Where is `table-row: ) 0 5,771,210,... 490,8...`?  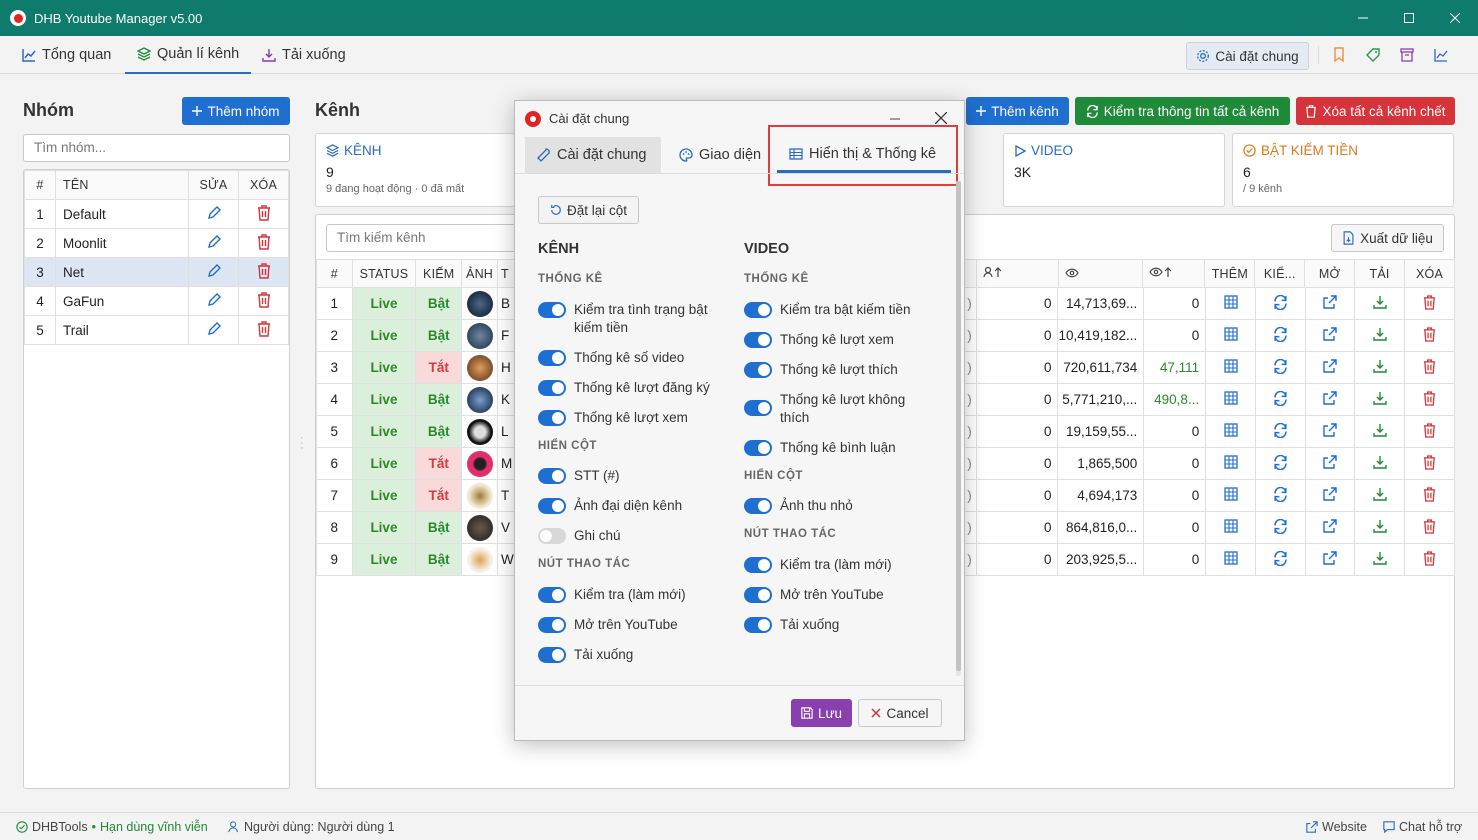 table-row: ) 0 5,771,210,... 490,8... is located at coordinates (1208, 399).